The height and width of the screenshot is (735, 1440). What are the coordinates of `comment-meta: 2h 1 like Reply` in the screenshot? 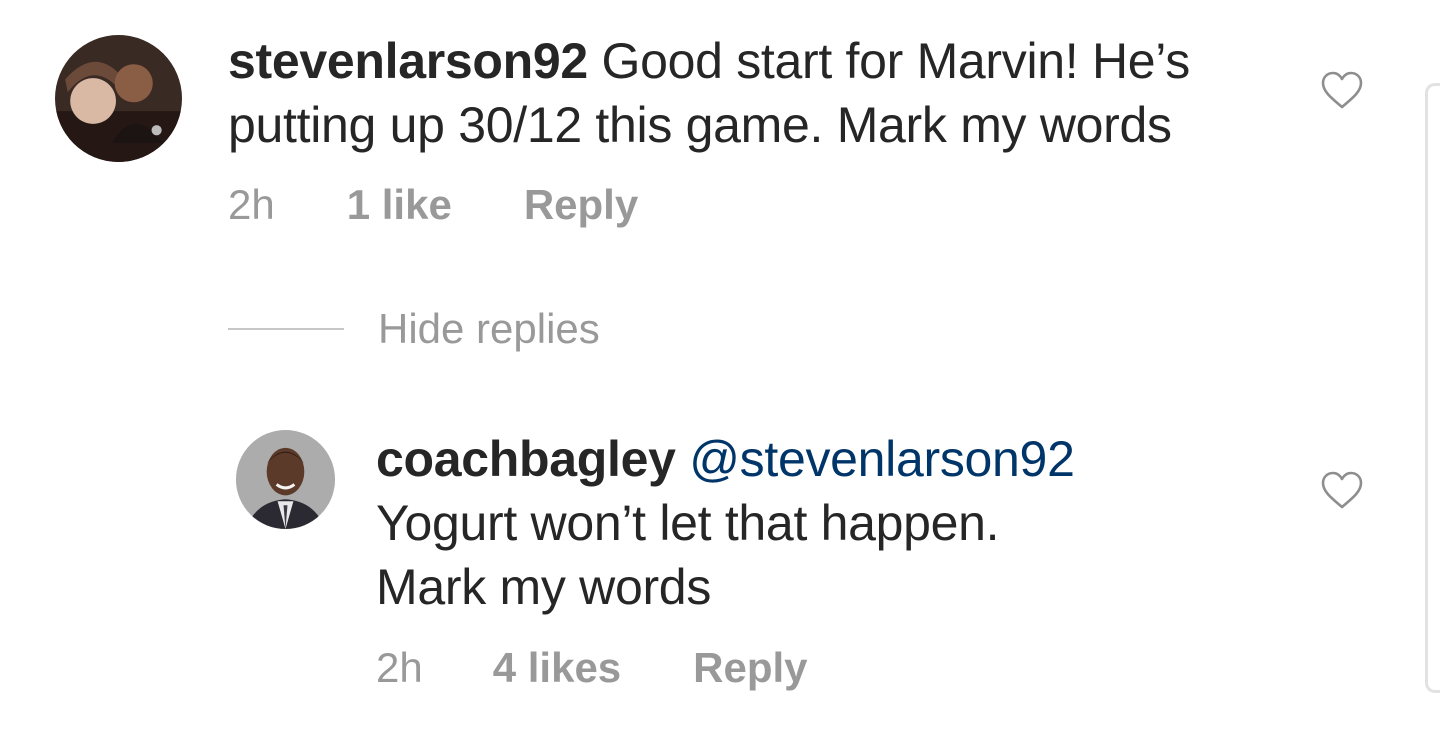 It's located at (433, 205).